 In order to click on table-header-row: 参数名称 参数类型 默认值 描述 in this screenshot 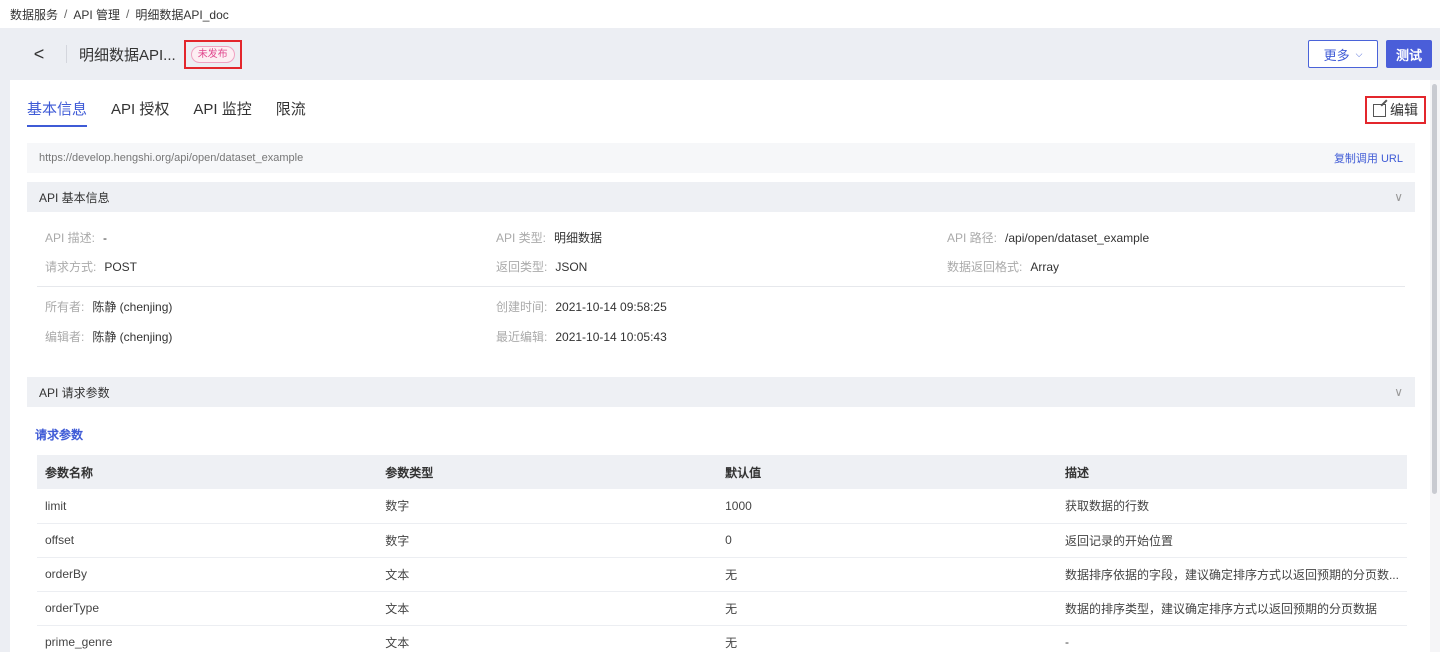, I will do `click(722, 472)`.